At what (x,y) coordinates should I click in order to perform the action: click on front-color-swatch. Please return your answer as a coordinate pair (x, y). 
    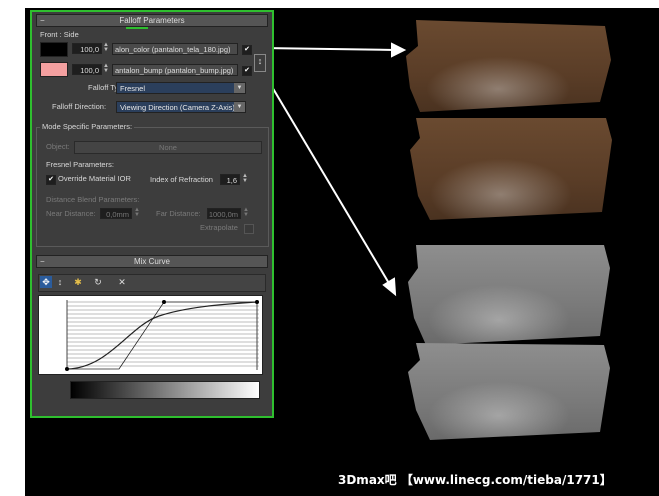
    Looking at the image, I should click on (54, 49).